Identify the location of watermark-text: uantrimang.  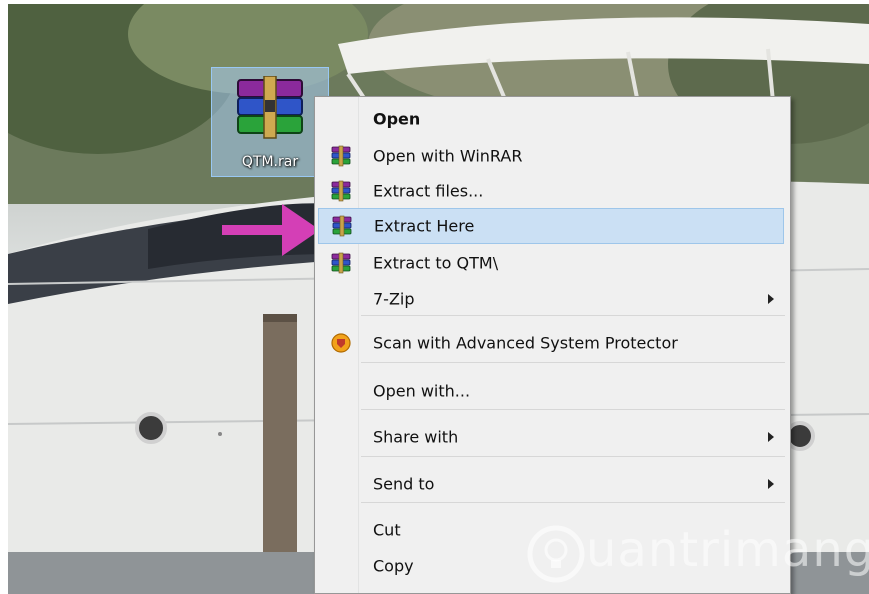
(727, 550).